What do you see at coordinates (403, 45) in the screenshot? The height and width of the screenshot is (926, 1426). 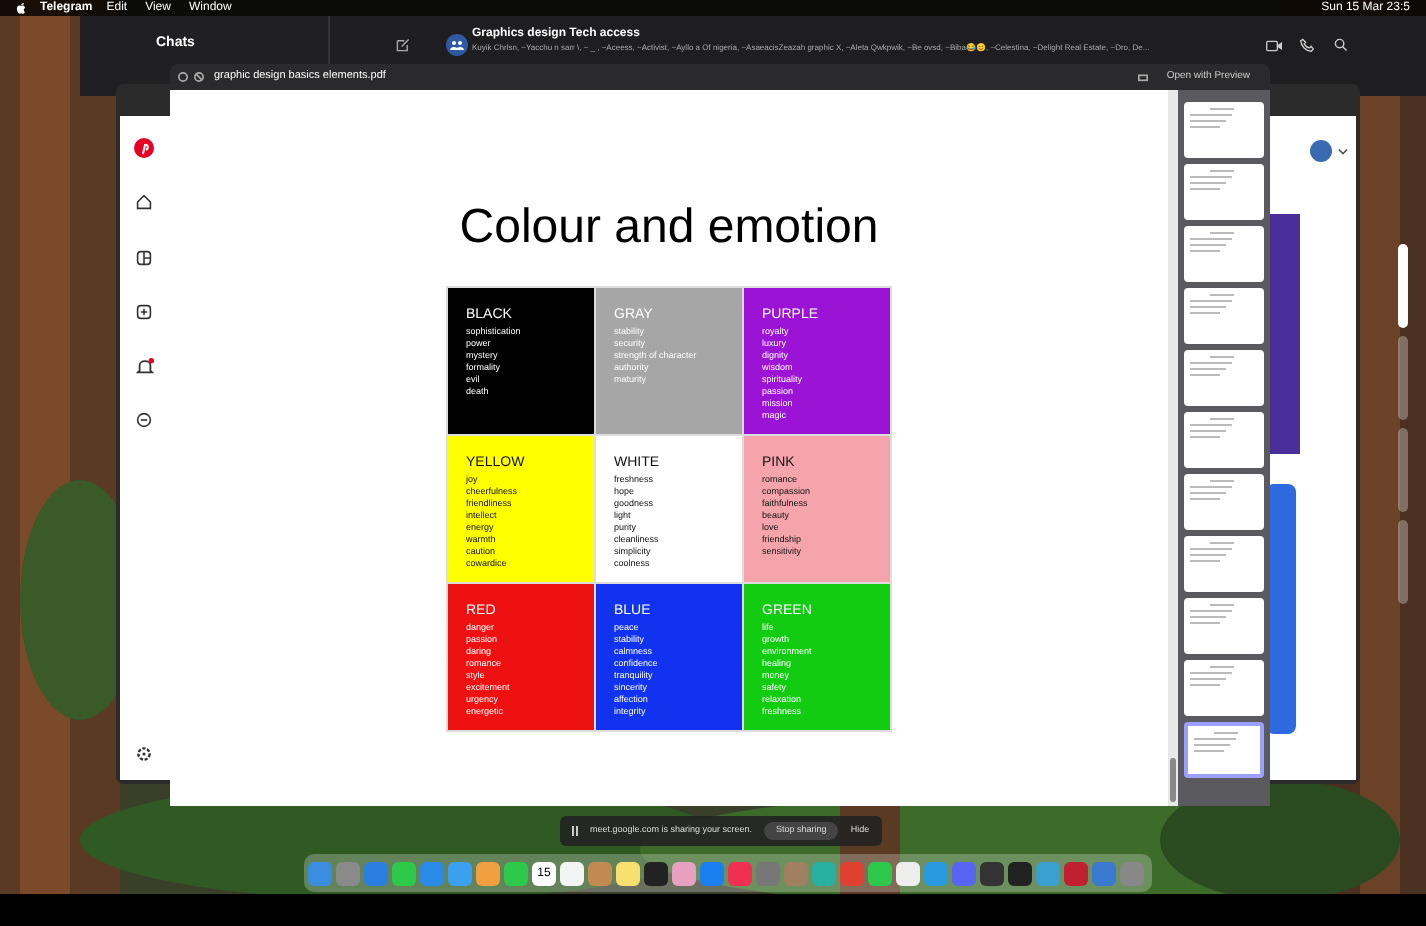 I see `compose-icon` at bounding box center [403, 45].